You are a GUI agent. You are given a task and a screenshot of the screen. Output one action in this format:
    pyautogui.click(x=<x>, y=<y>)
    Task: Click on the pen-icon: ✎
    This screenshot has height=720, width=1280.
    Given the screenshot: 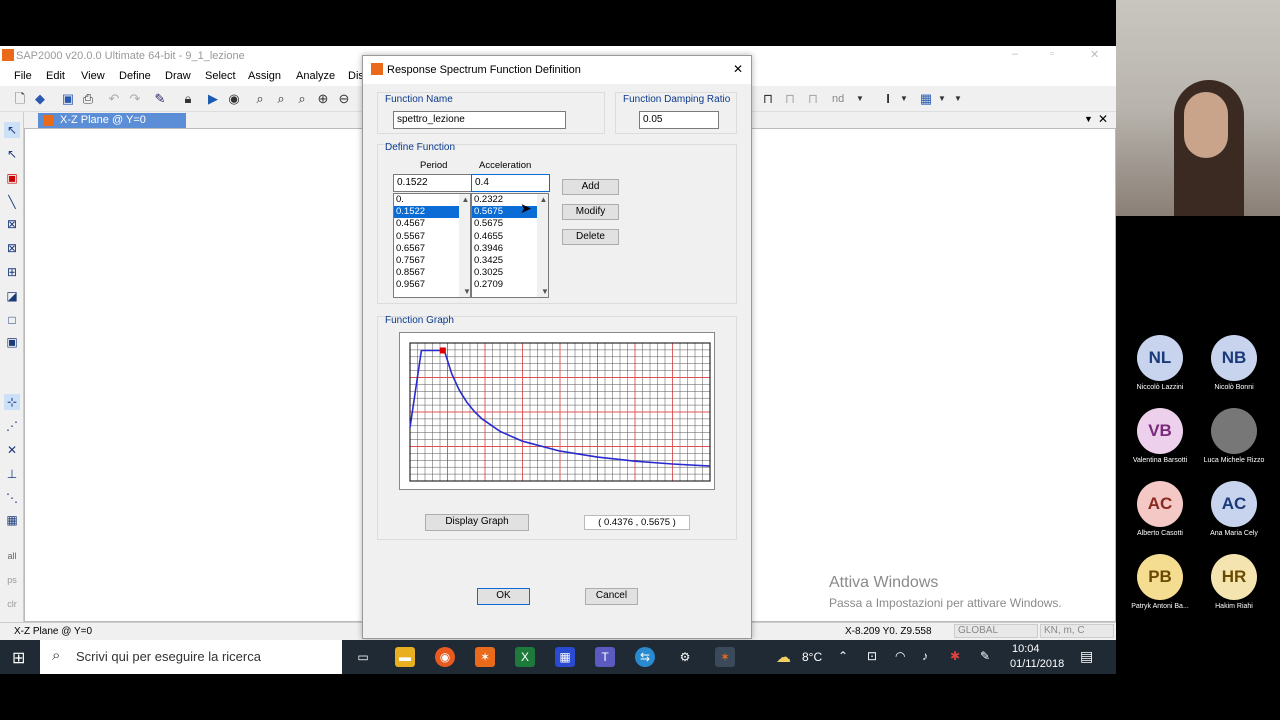 What is the action you would take?
    pyautogui.click(x=985, y=656)
    